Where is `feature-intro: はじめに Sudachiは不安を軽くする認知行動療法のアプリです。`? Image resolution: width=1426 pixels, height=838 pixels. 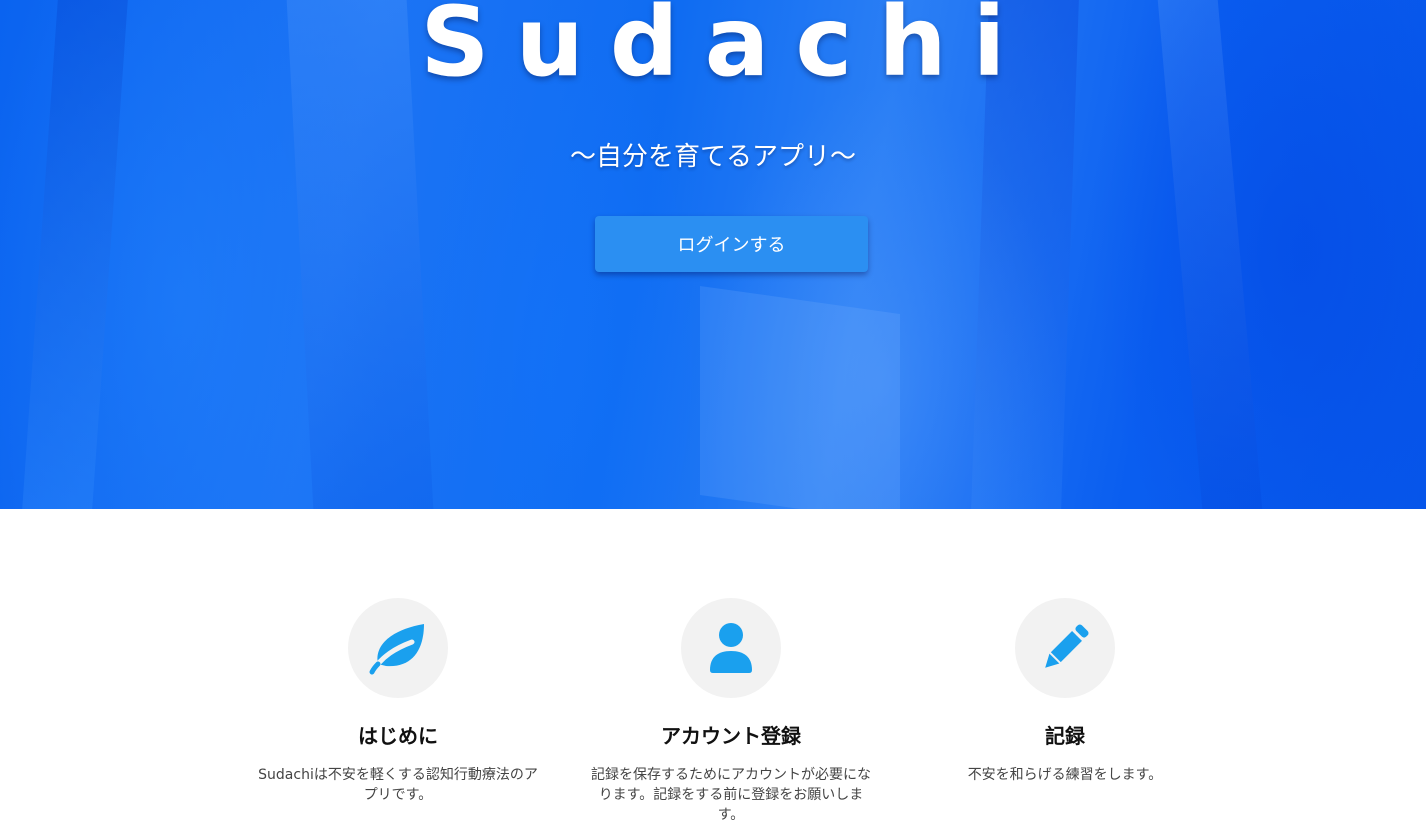
feature-intro: はじめに Sudachiは不安を軽くする認知行動療法のアプリです。 is located at coordinates (398, 701).